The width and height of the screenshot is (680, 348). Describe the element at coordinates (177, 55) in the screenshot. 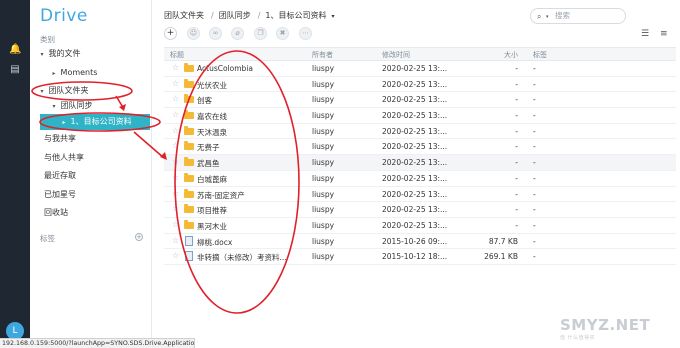

I see `col-title: 标题` at that location.